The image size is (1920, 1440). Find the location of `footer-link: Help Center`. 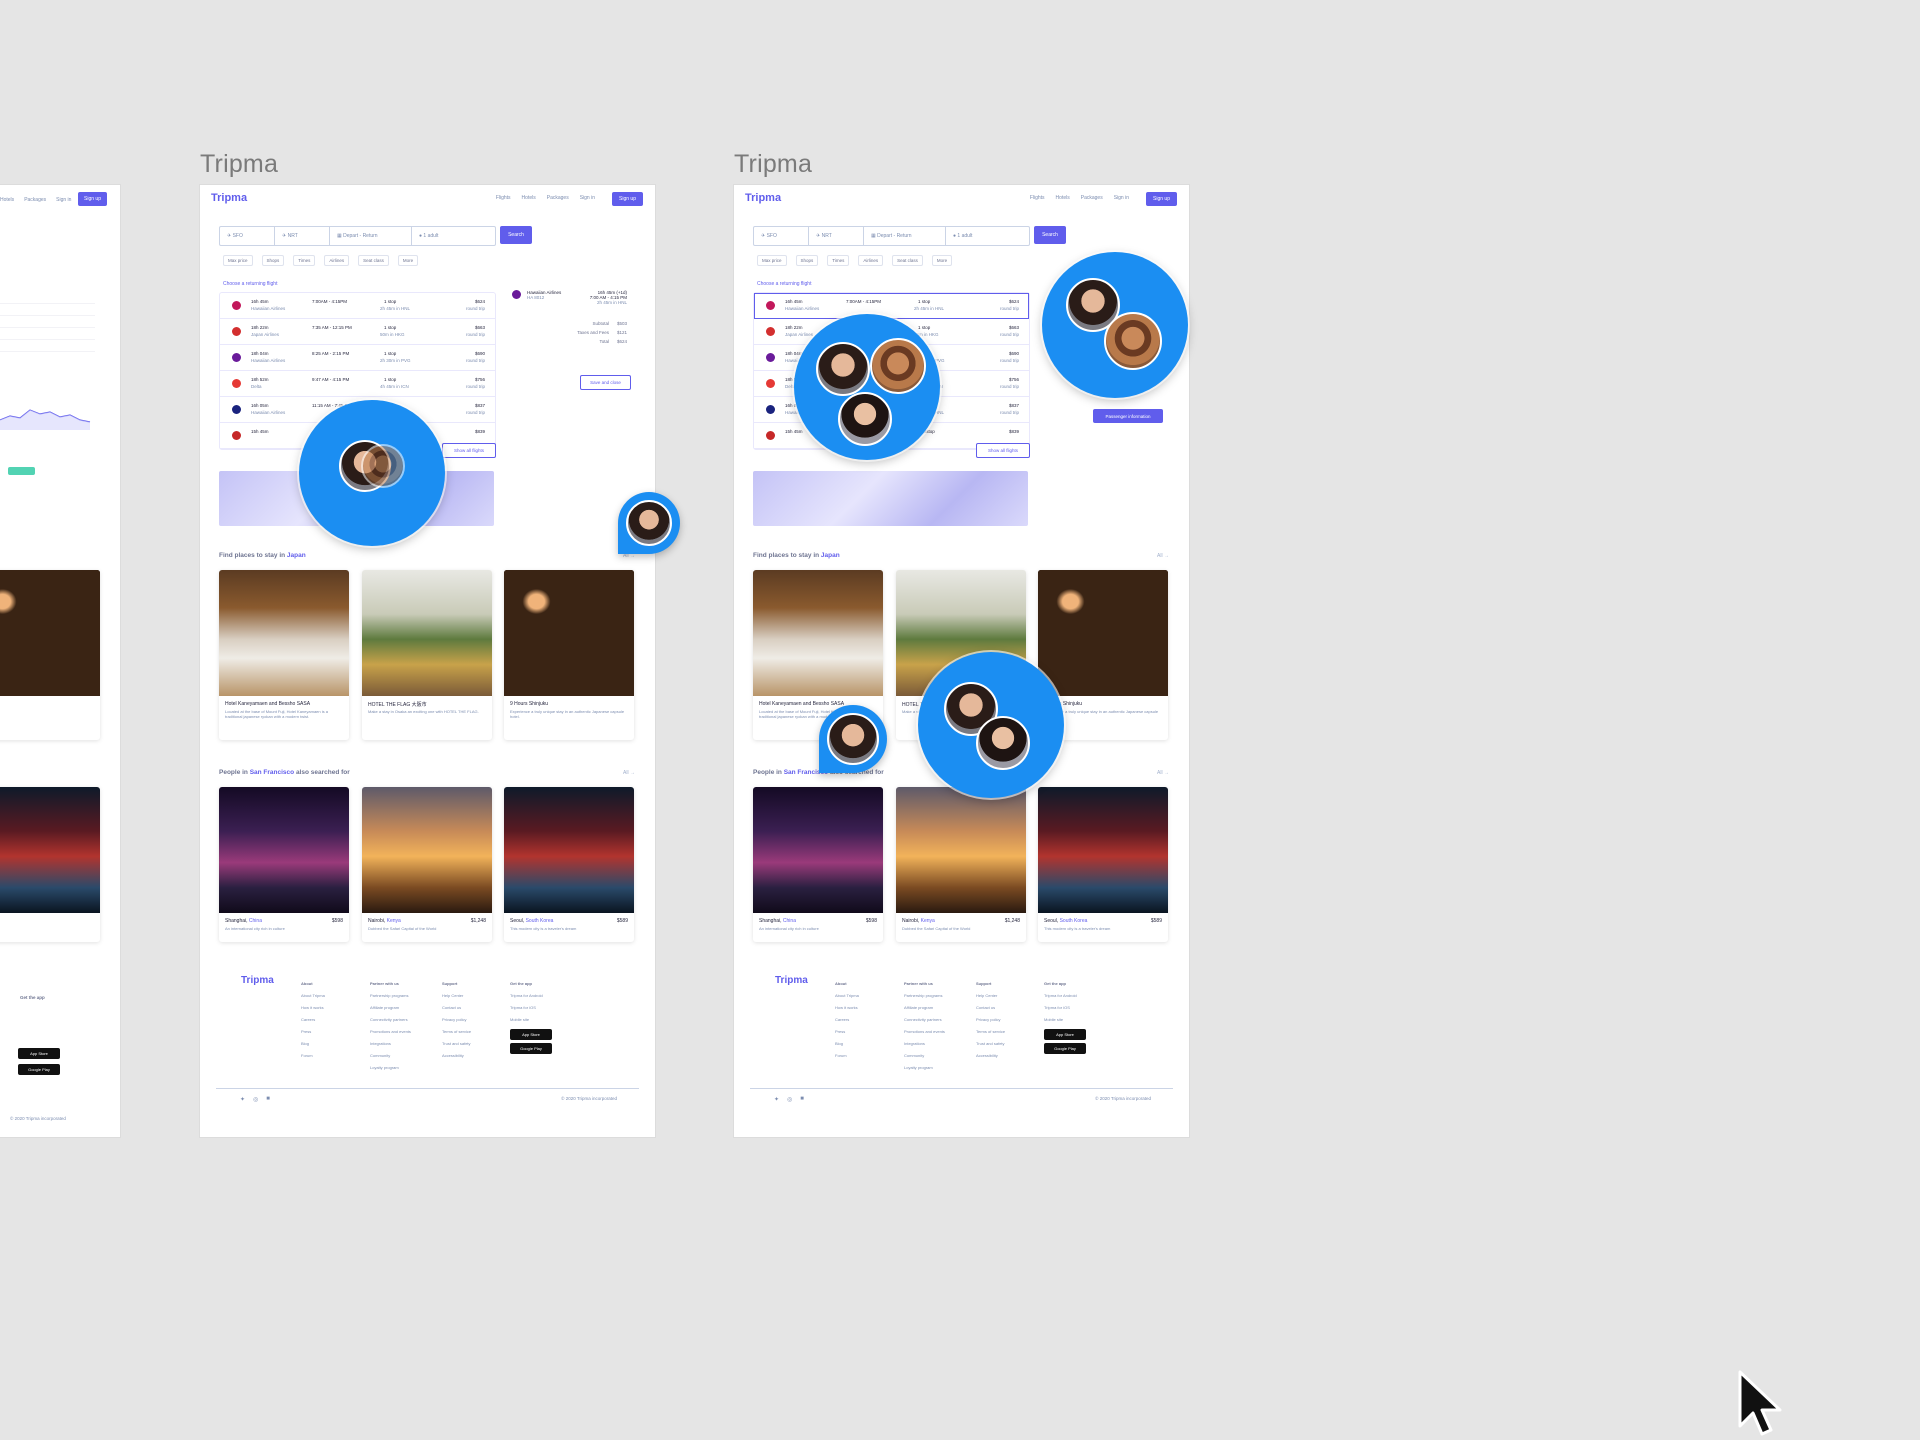

footer-link: Help Center is located at coordinates (456, 996).